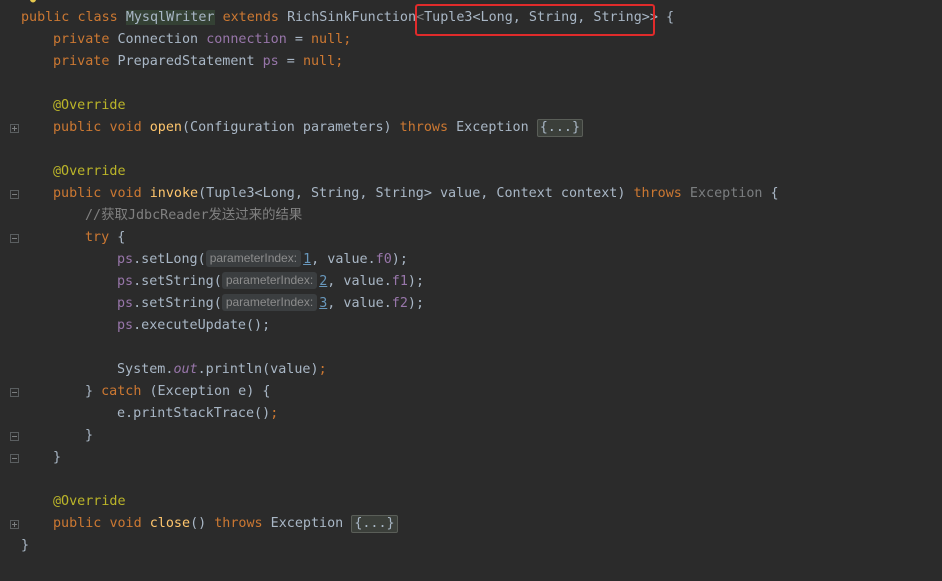  What do you see at coordinates (383, 259) in the screenshot?
I see `field-ref: f0` at bounding box center [383, 259].